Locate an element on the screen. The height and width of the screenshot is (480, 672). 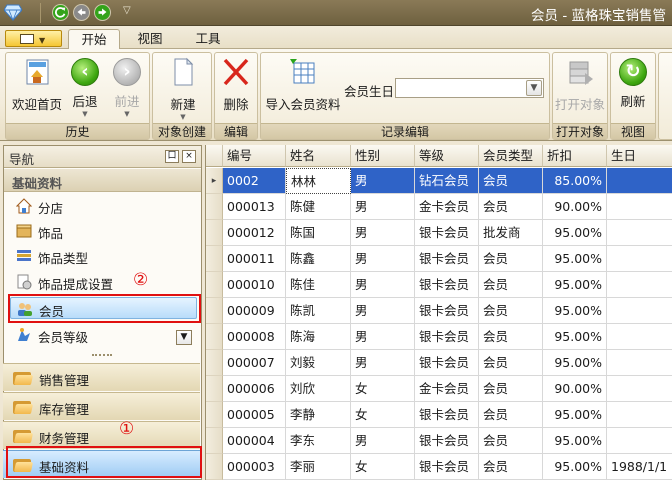
column-header-member-type: 会员类型 is located at coordinates (511, 156).